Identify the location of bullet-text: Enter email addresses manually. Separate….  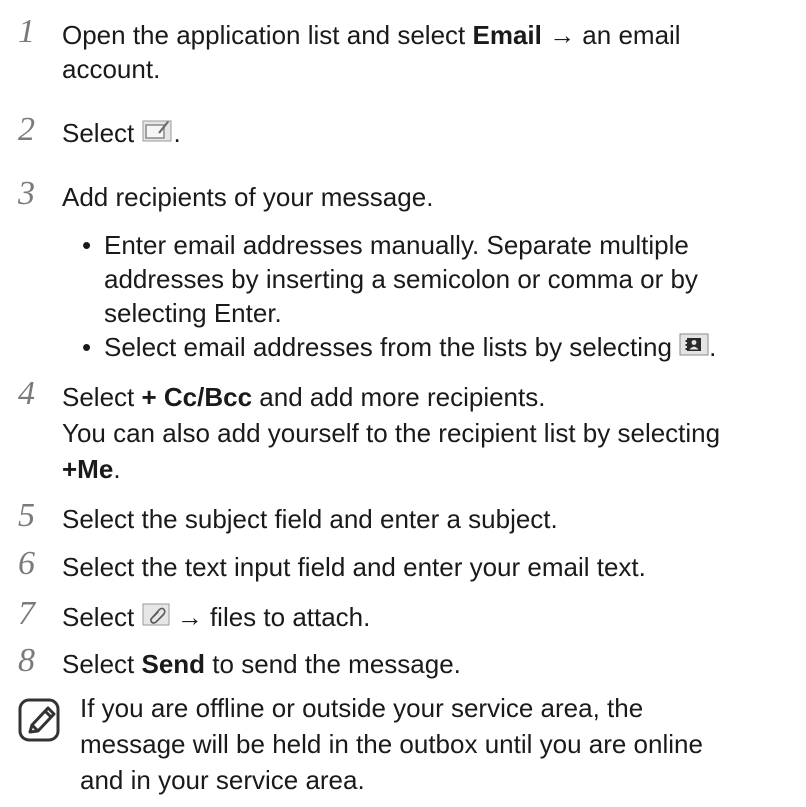
(401, 279).